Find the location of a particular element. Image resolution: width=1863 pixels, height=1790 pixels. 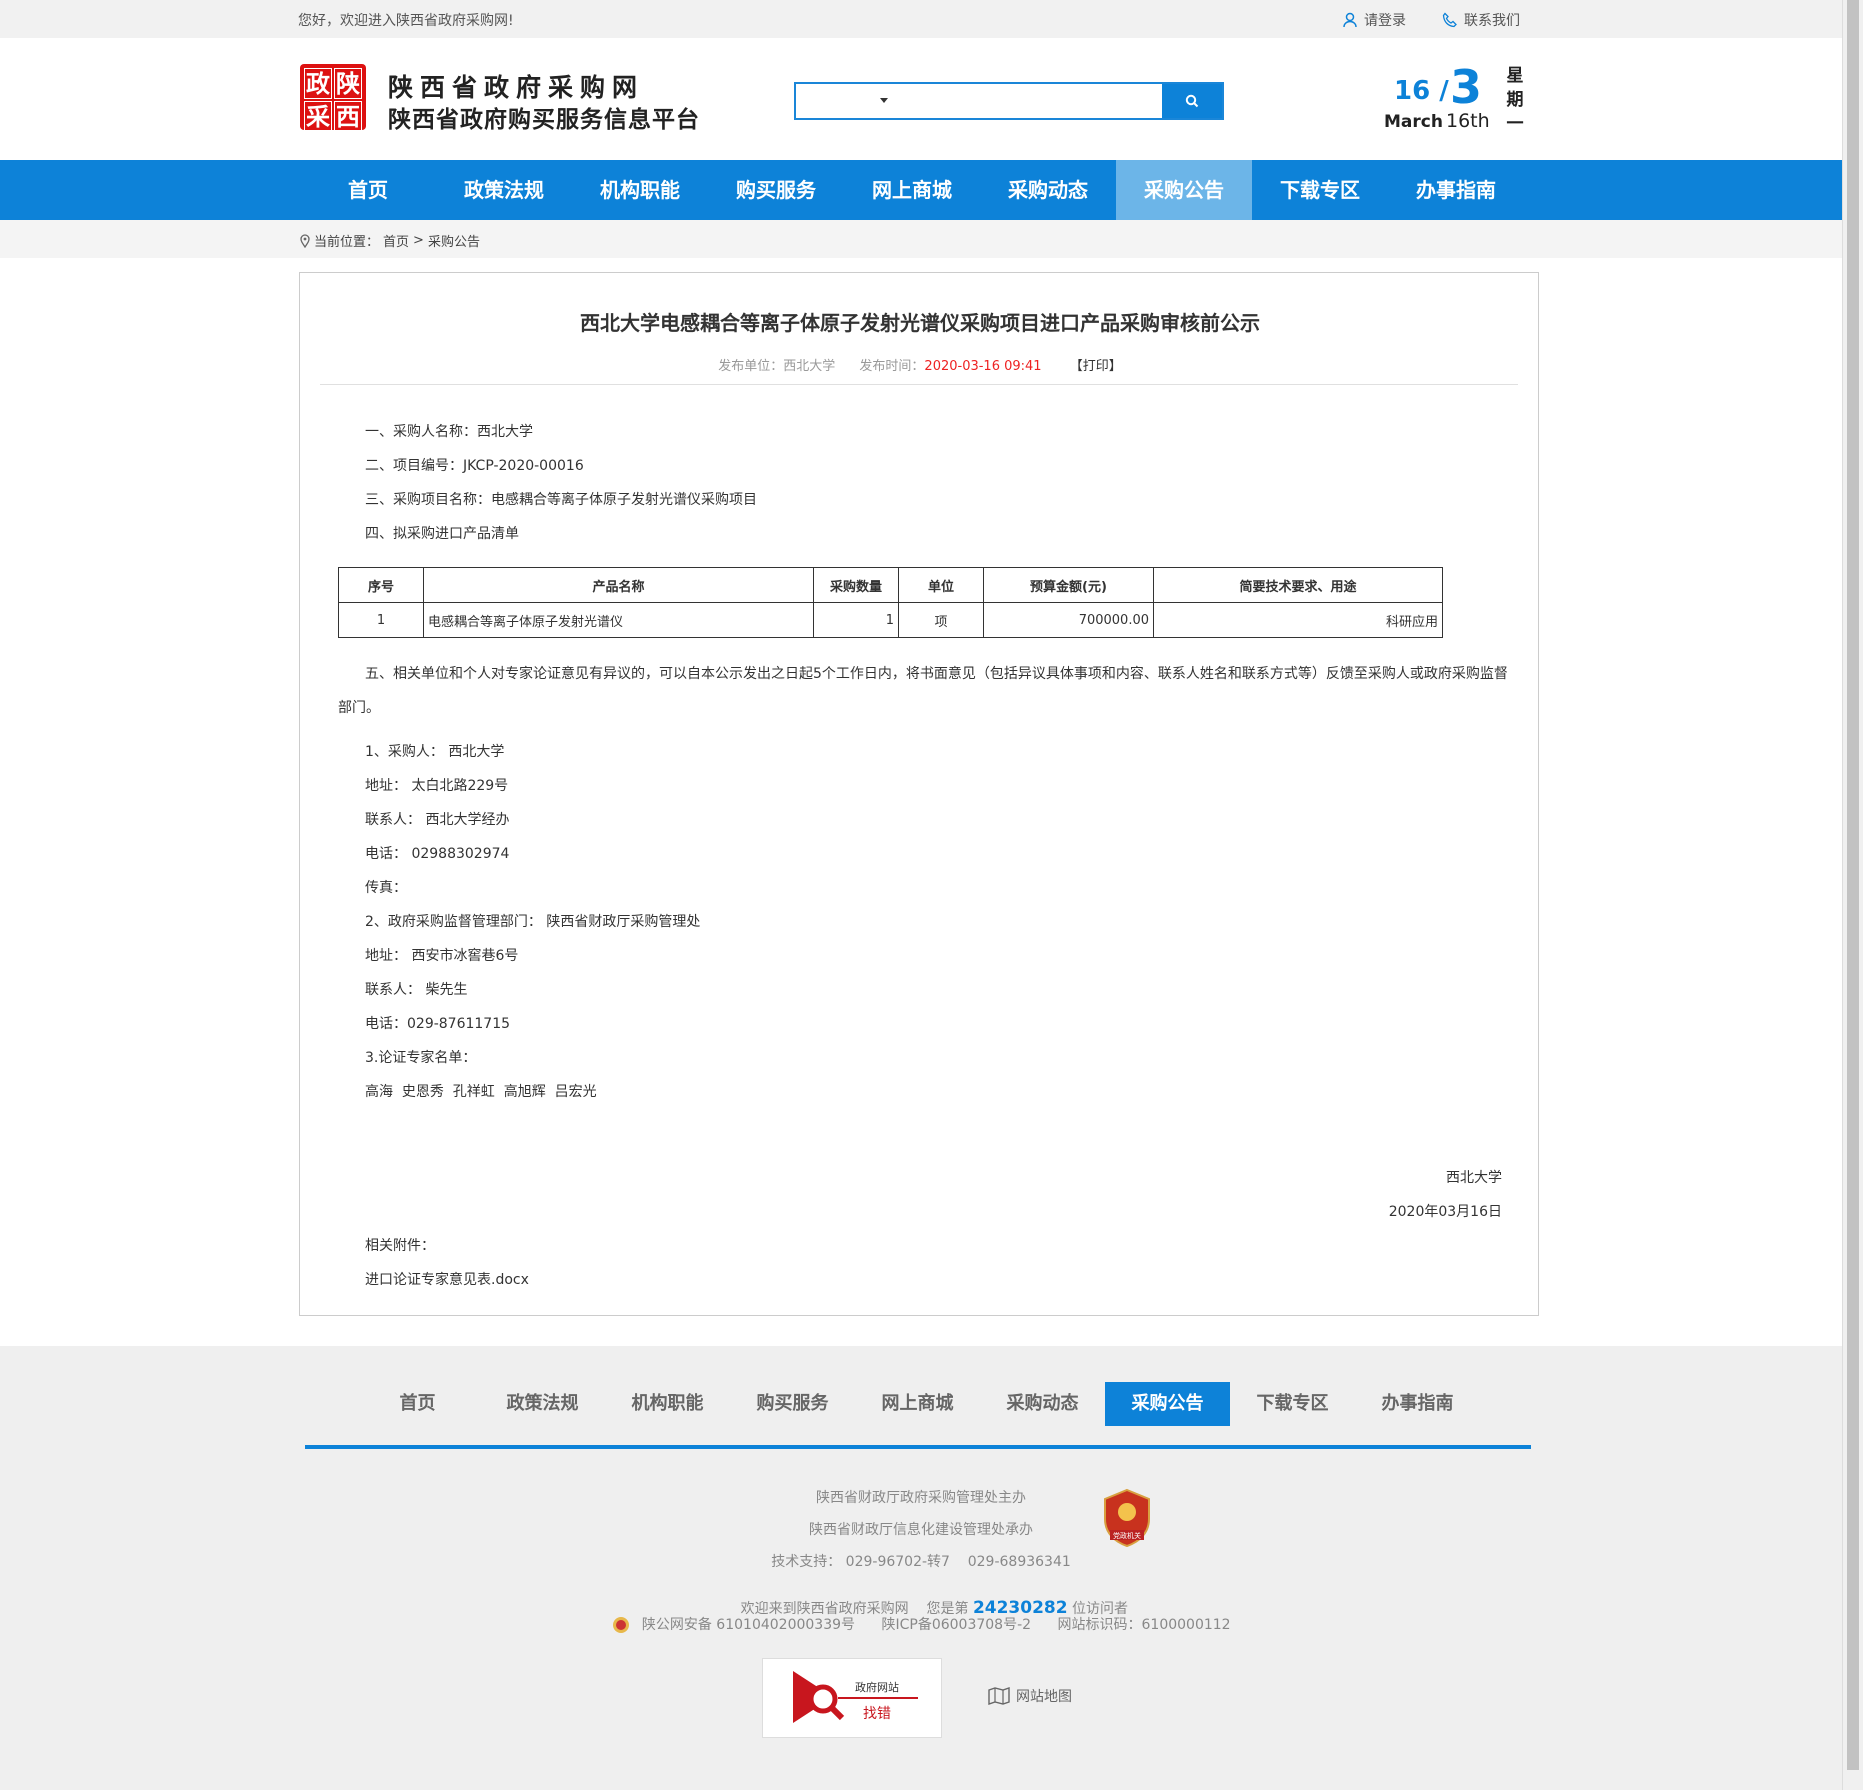

footer-undertaker: 陕西省财政厅信息化建设管理处承办 is located at coordinates (921, 1530).